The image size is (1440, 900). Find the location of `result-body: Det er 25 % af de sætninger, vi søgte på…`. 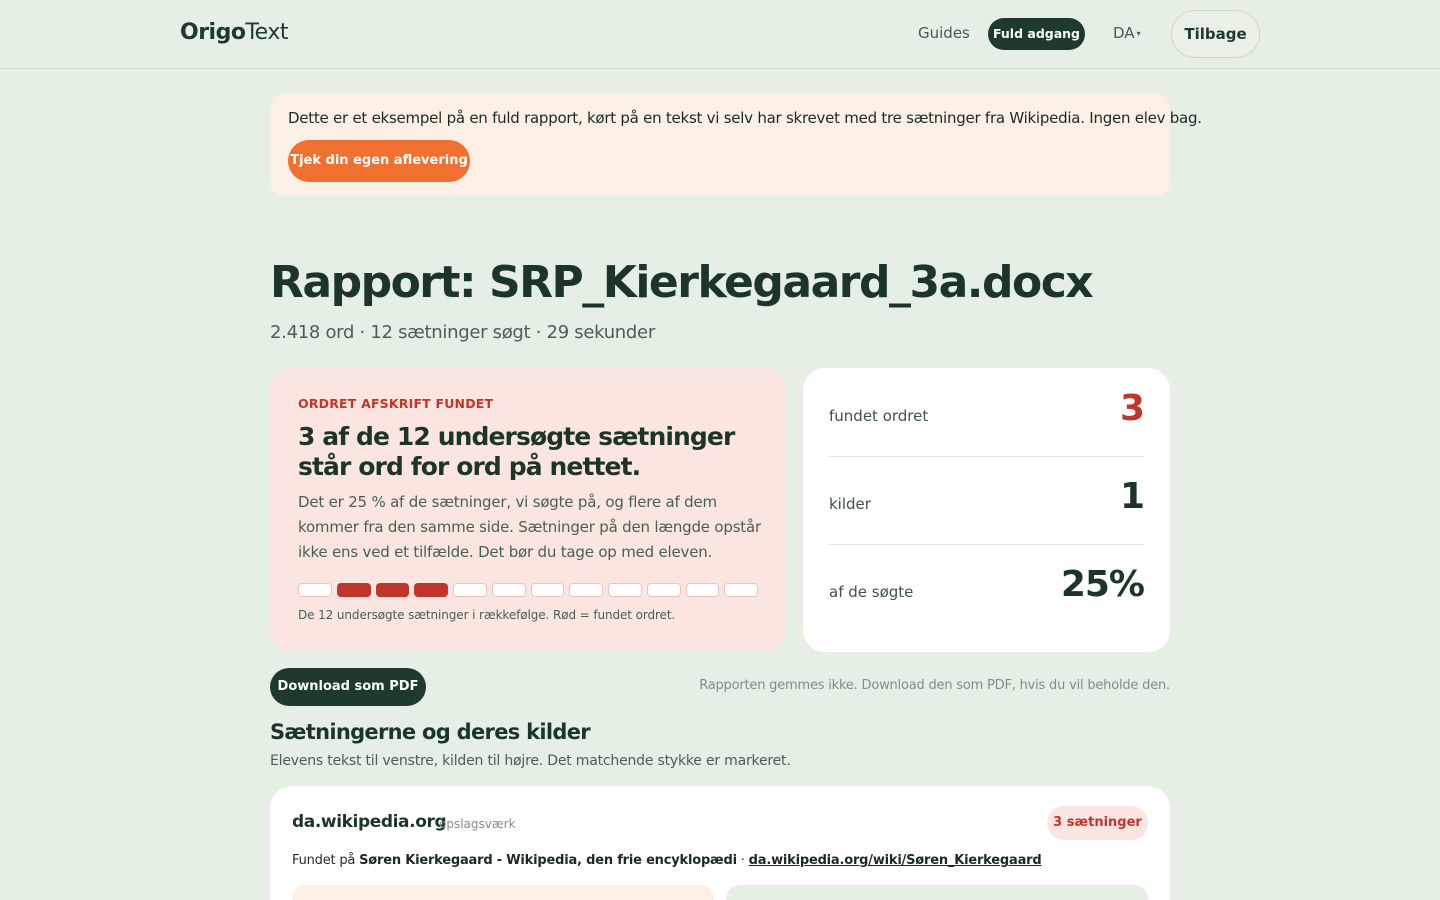

result-body: Det er 25 % af de sætninger, vi søgte på… is located at coordinates (529, 527).